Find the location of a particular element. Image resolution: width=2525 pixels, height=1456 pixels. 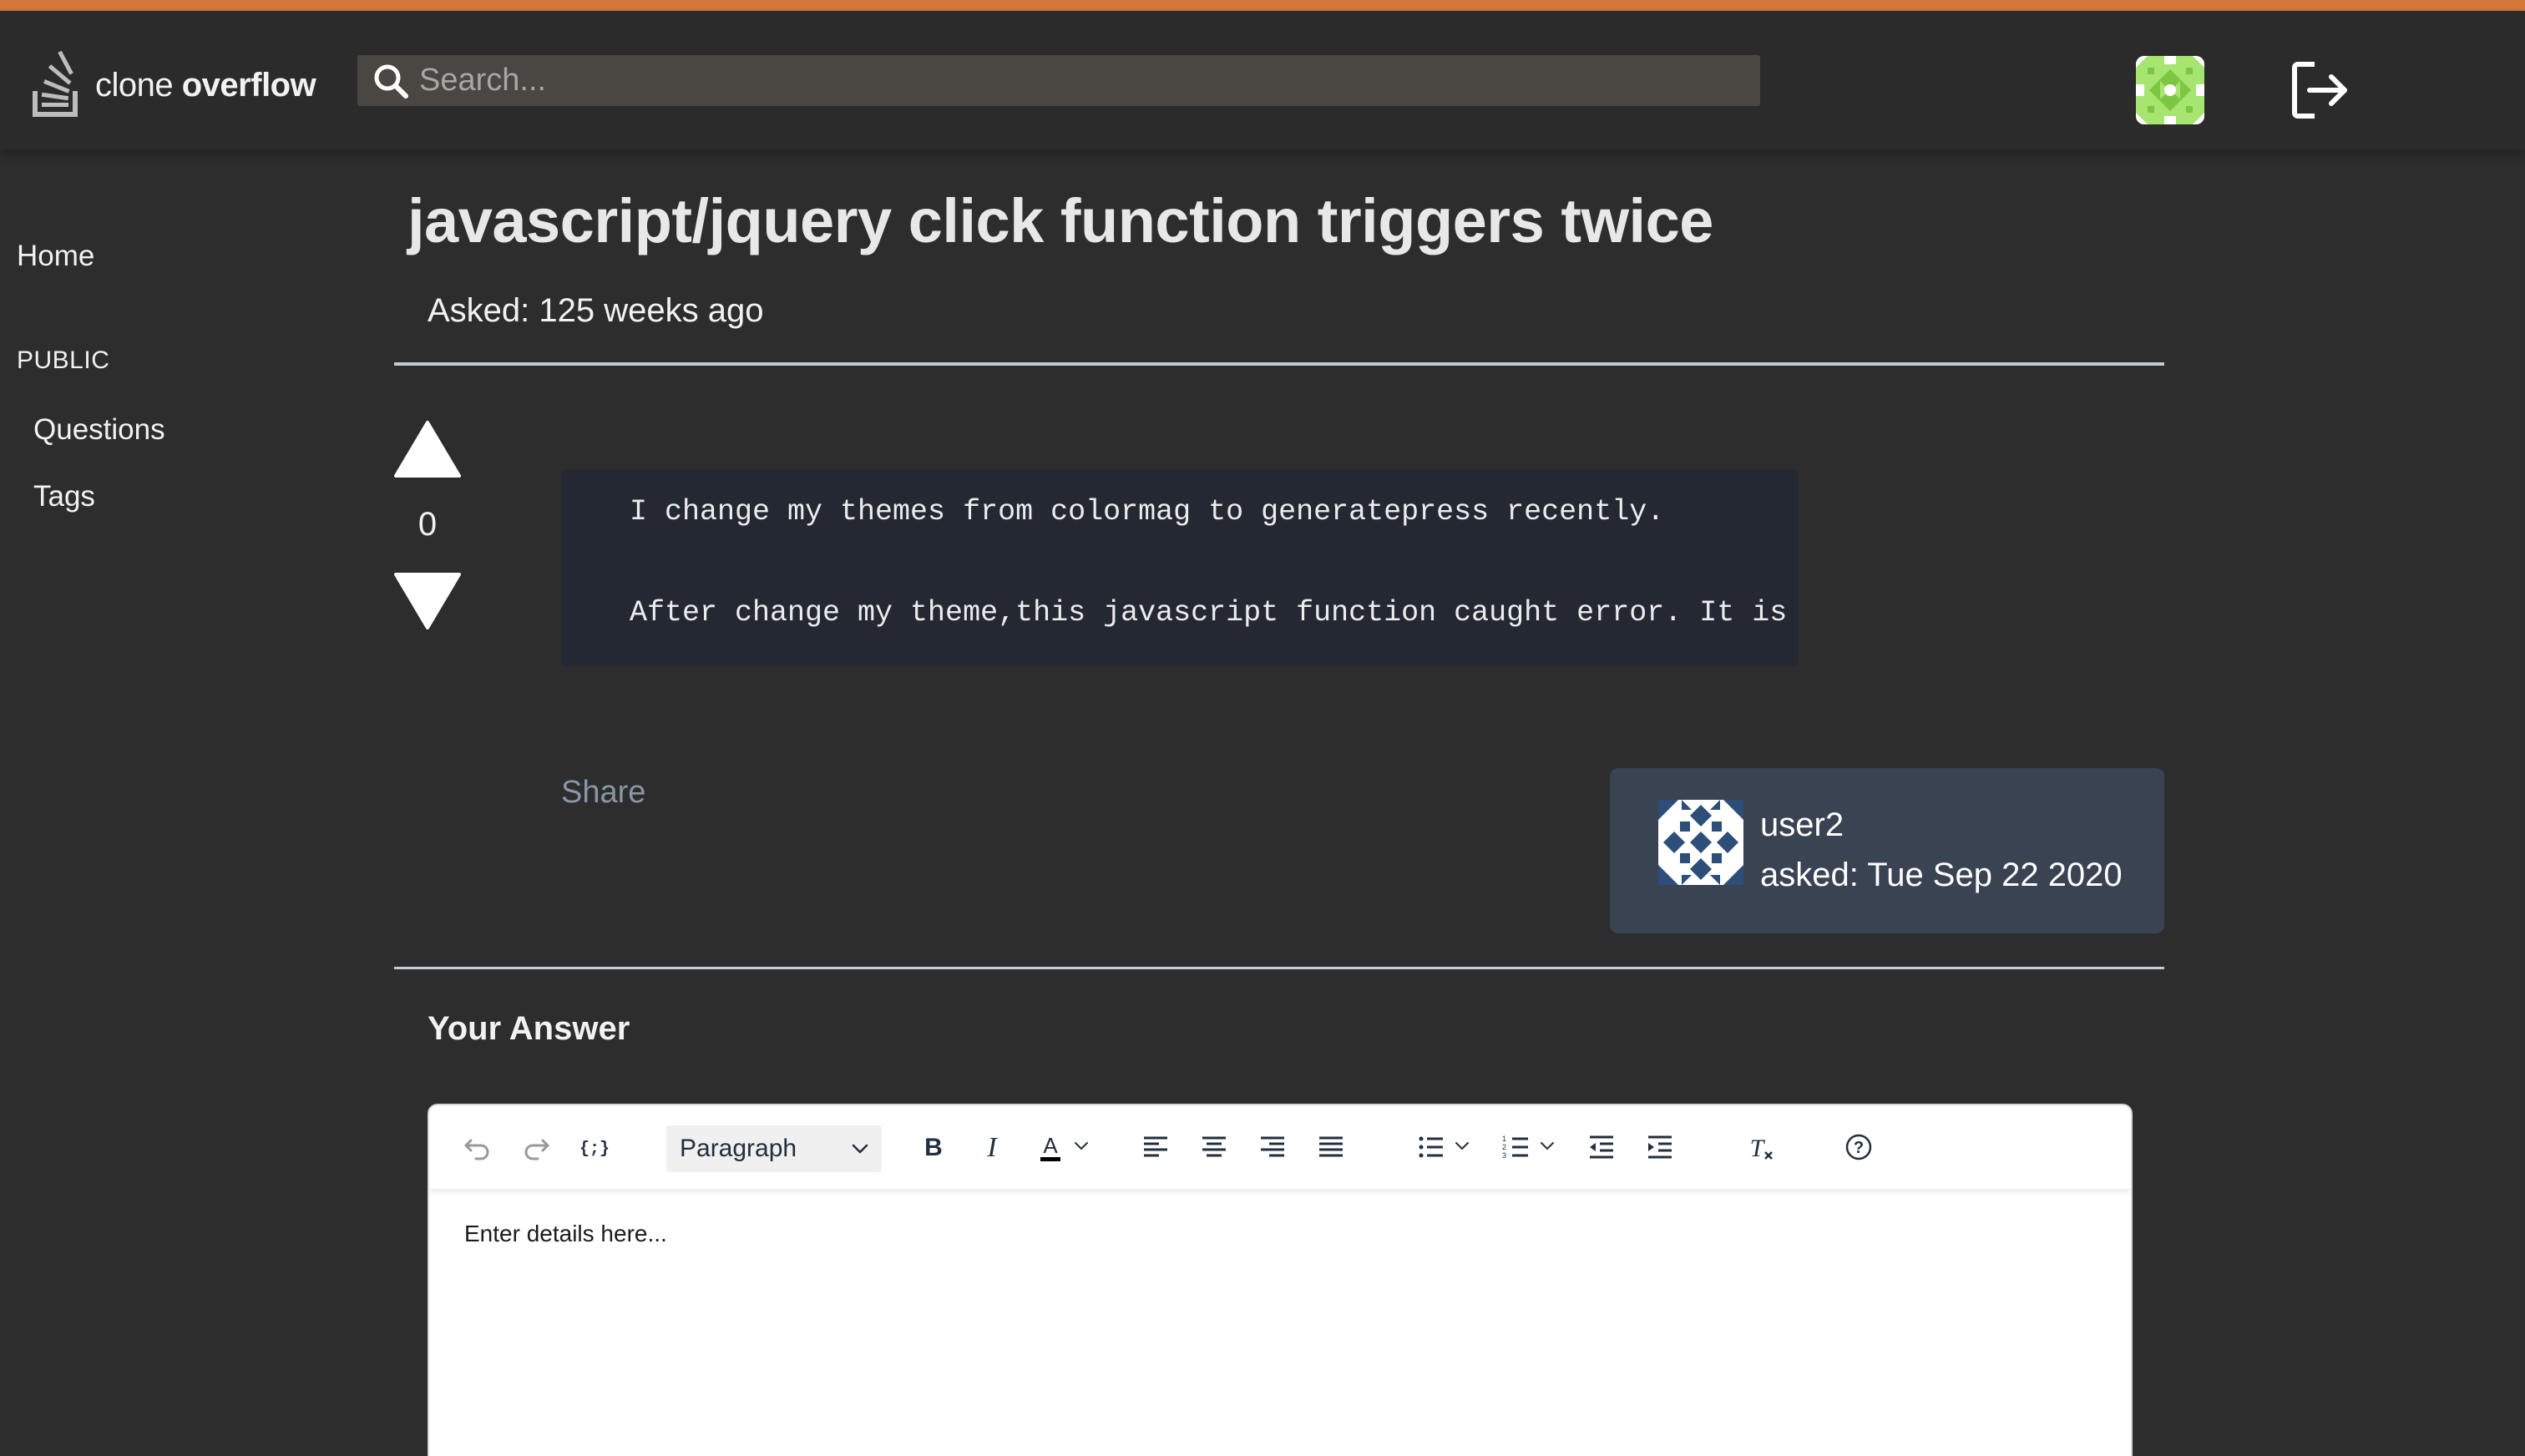

format-select-value: Paragraph is located at coordinates (738, 1148).